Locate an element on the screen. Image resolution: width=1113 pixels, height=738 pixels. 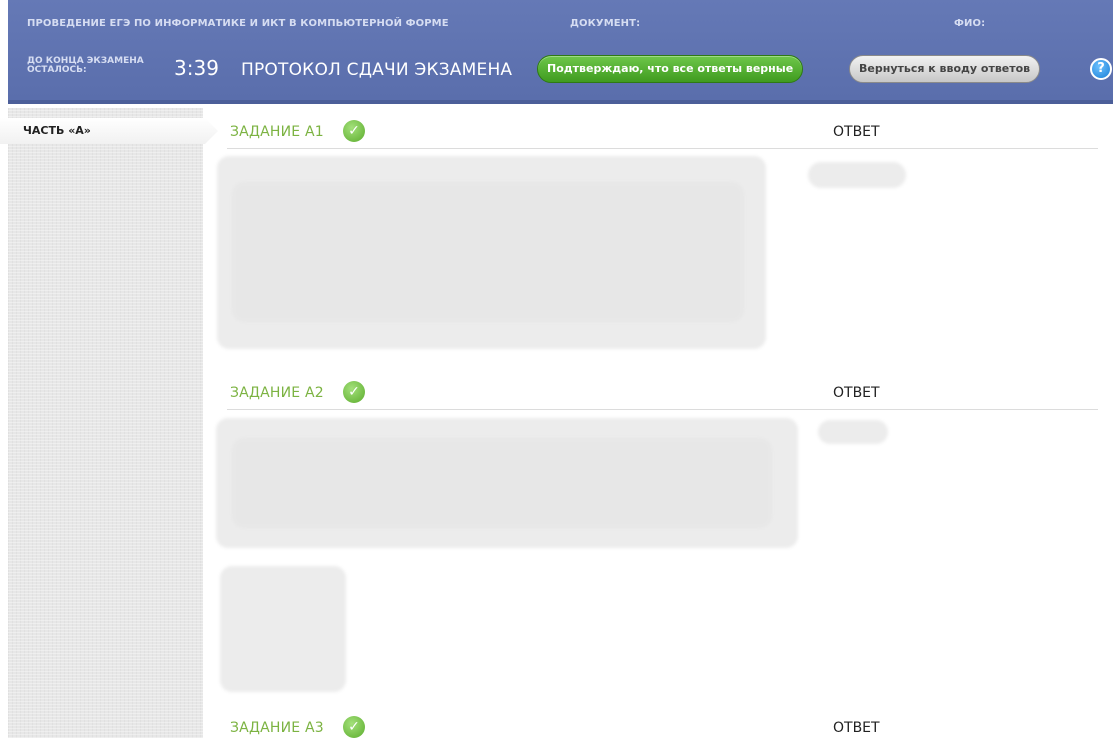
task-a1-answer-blurred is located at coordinates (857, 175).